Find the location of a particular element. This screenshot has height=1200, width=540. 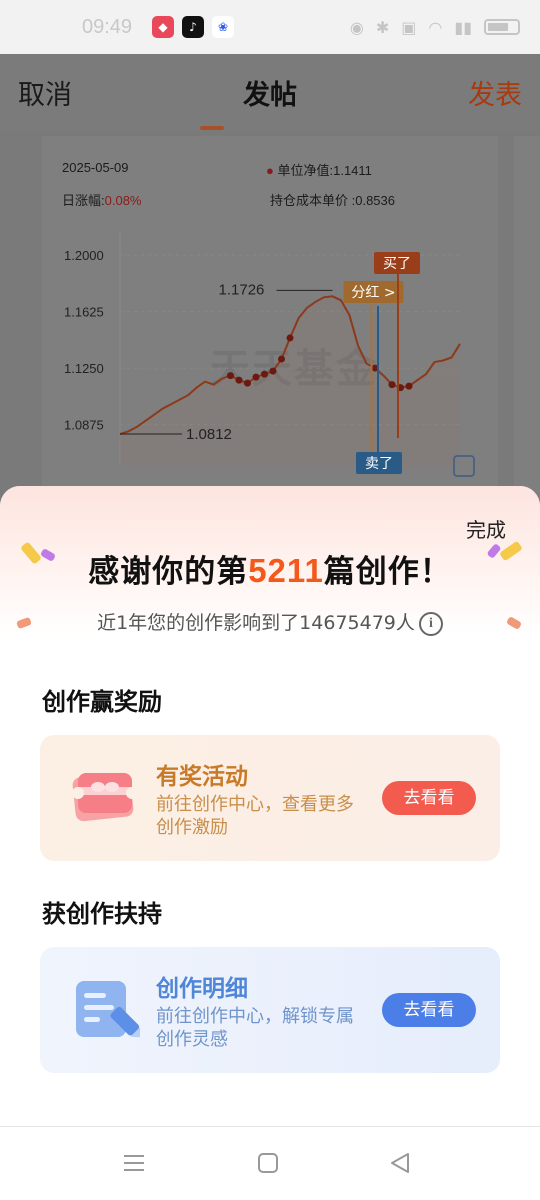

cancel-button: 取消 is located at coordinates (45, 92).